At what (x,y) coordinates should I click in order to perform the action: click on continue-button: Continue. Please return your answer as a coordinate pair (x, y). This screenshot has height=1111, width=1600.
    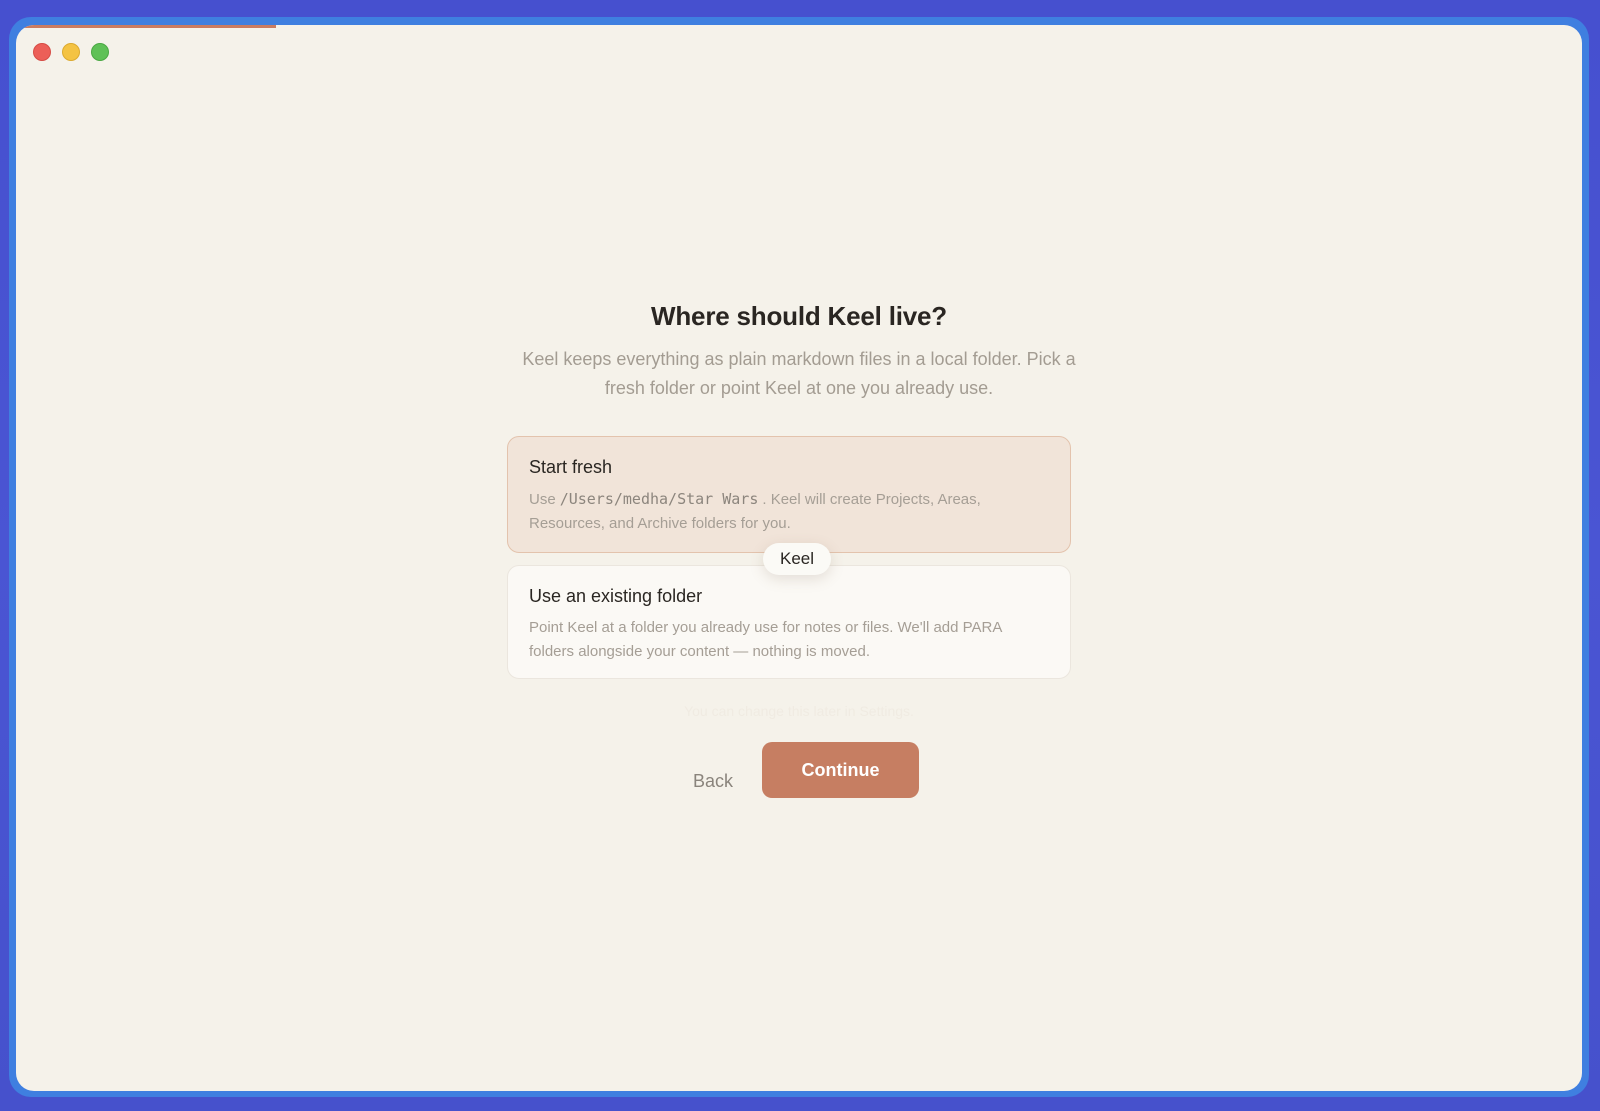
    Looking at the image, I should click on (840, 770).